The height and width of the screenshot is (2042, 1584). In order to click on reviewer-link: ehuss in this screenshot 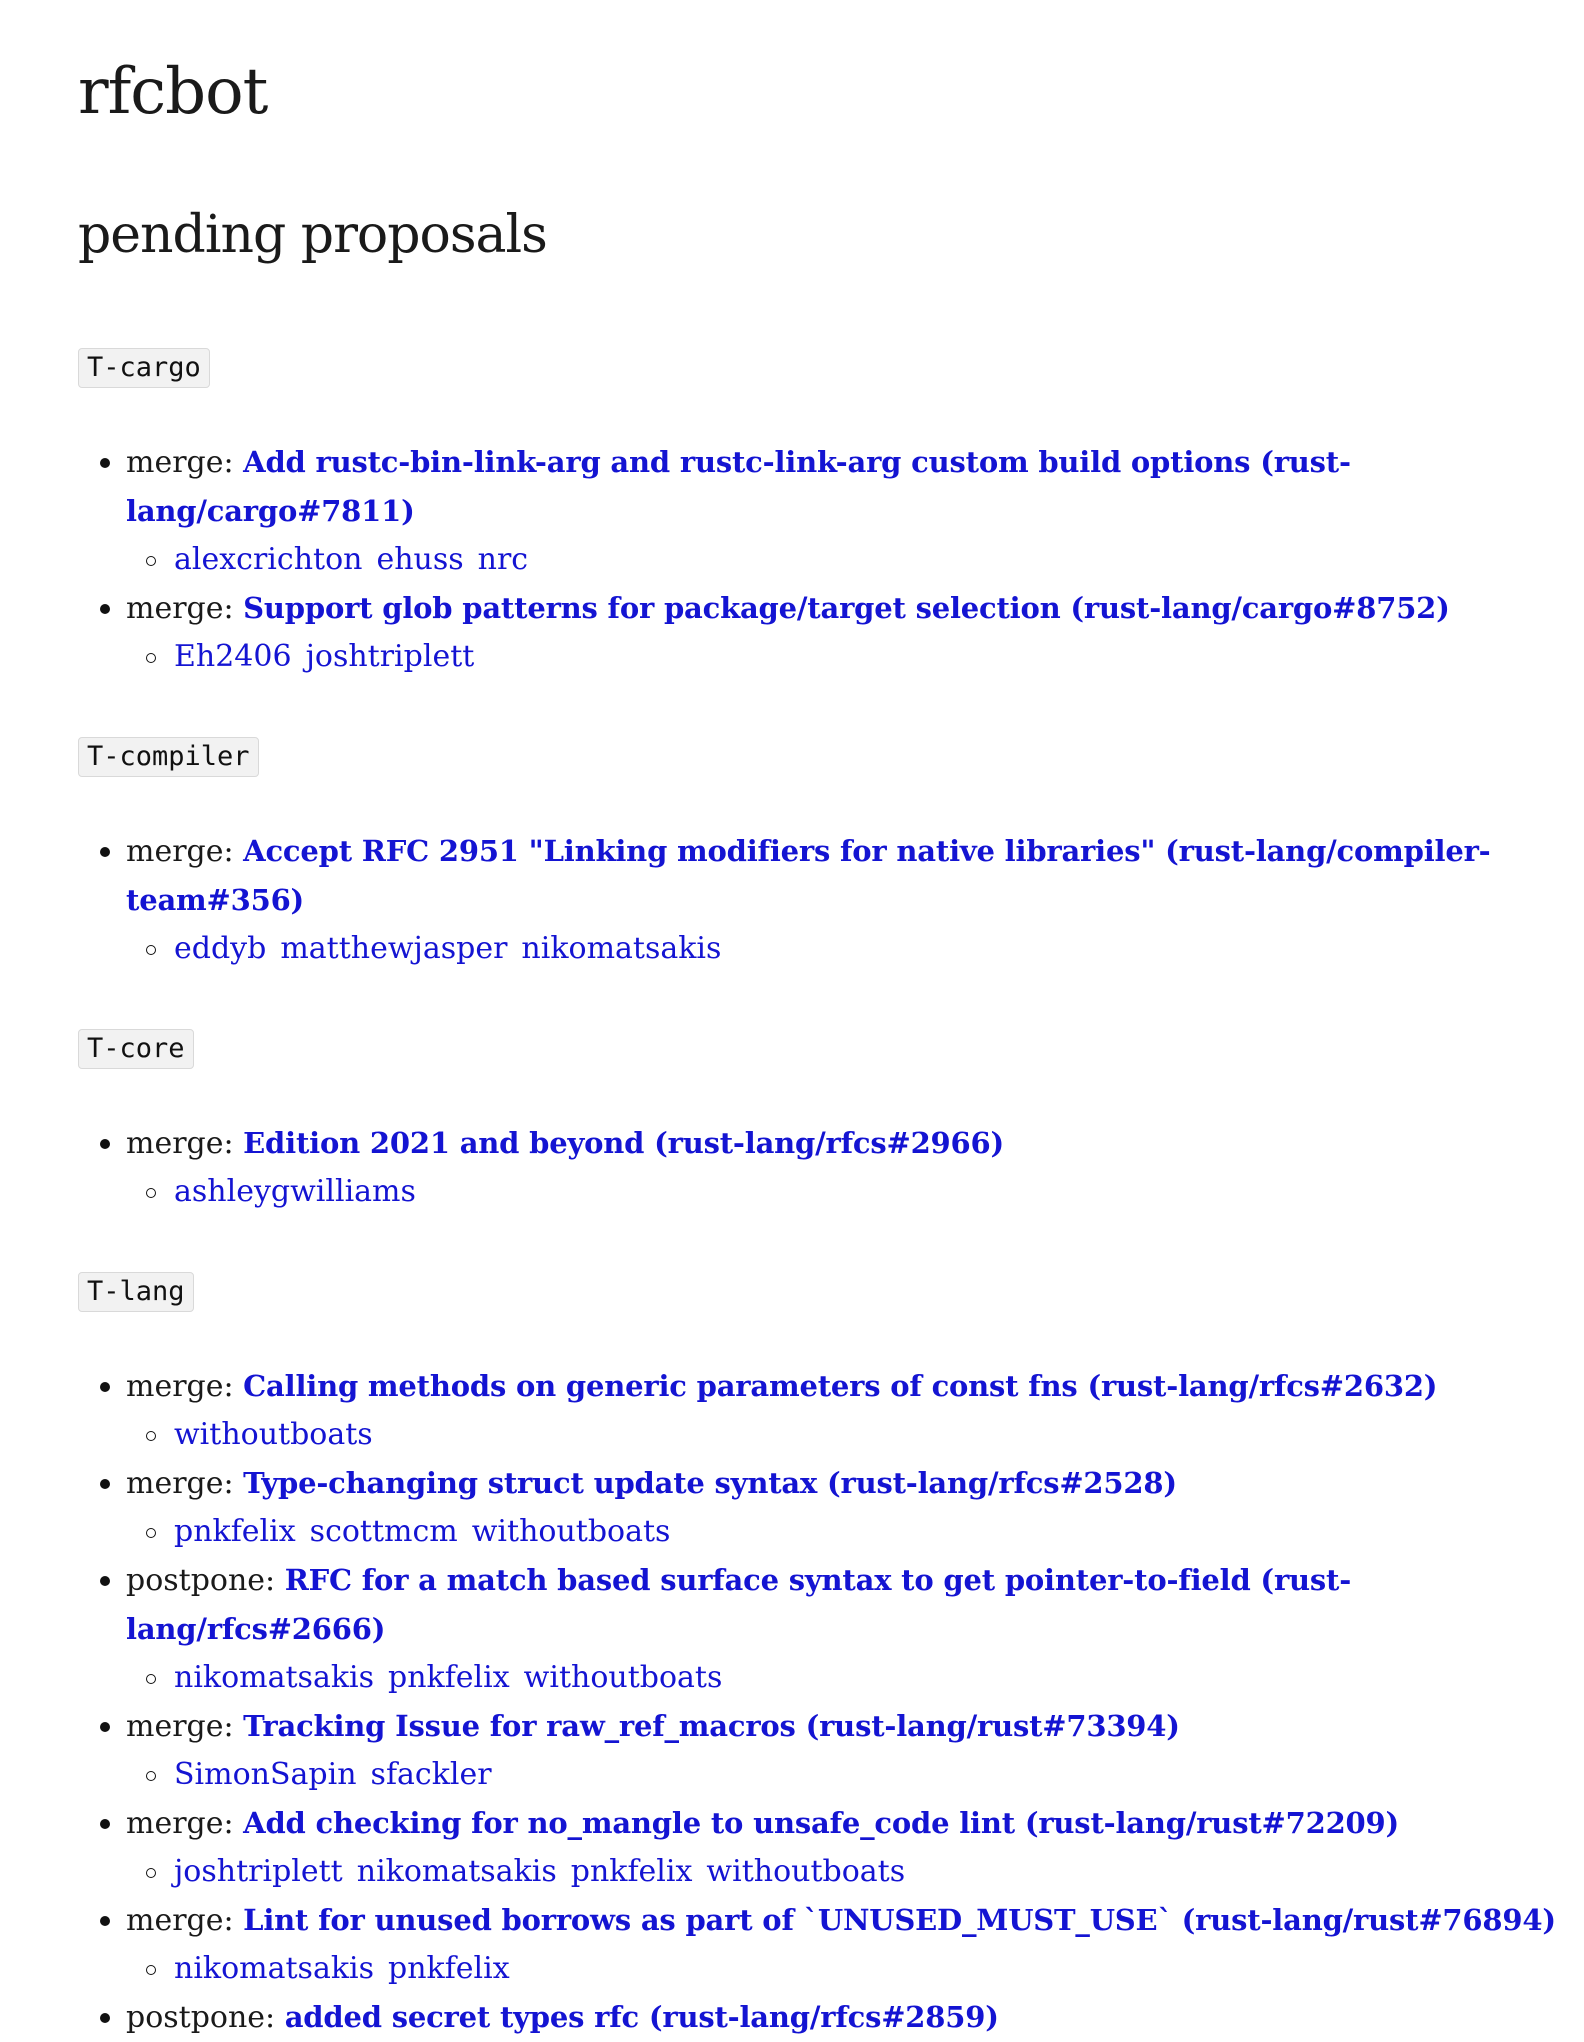, I will do `click(419, 559)`.